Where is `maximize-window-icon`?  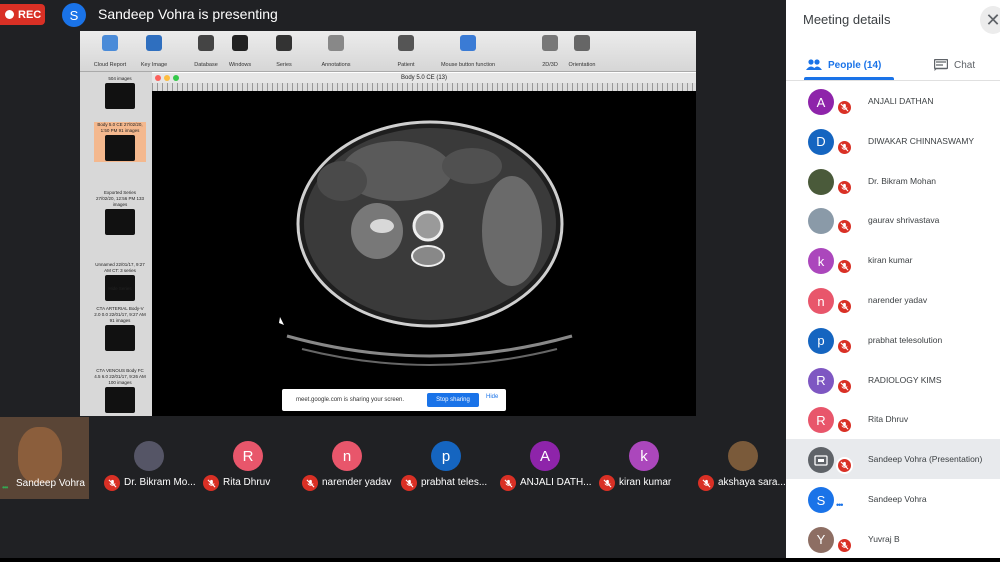
maximize-window-icon is located at coordinates (176, 78).